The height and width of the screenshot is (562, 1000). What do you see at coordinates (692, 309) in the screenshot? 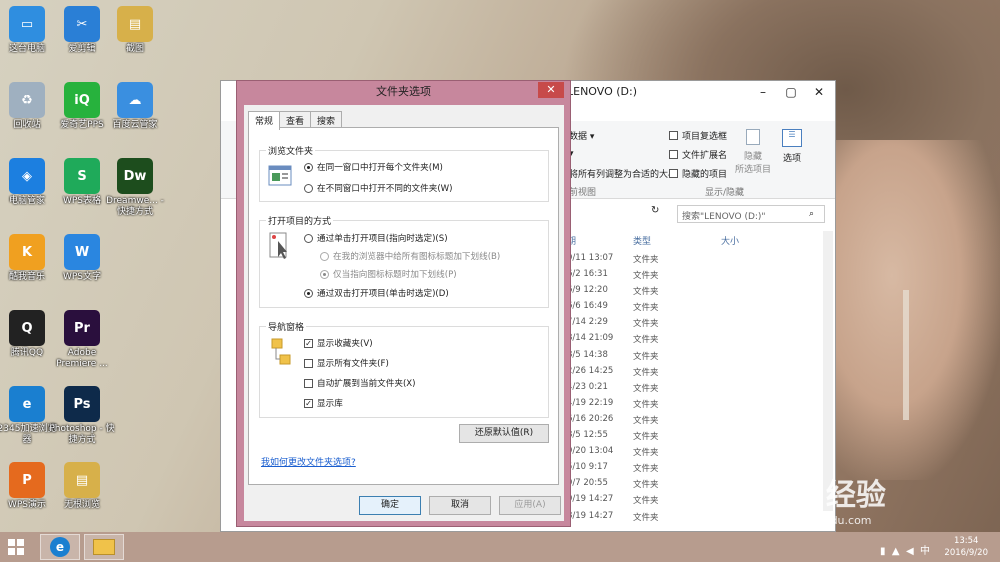
I see `file-row: 6/6 16:49 文件夹` at bounding box center [692, 309].